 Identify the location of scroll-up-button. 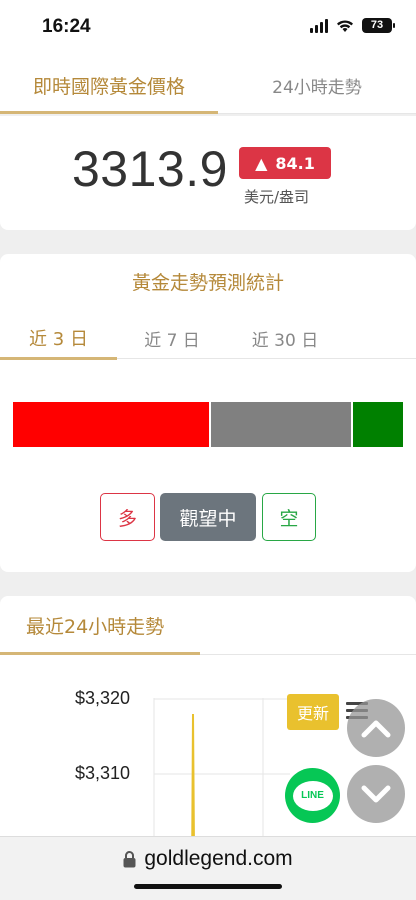
(376, 728).